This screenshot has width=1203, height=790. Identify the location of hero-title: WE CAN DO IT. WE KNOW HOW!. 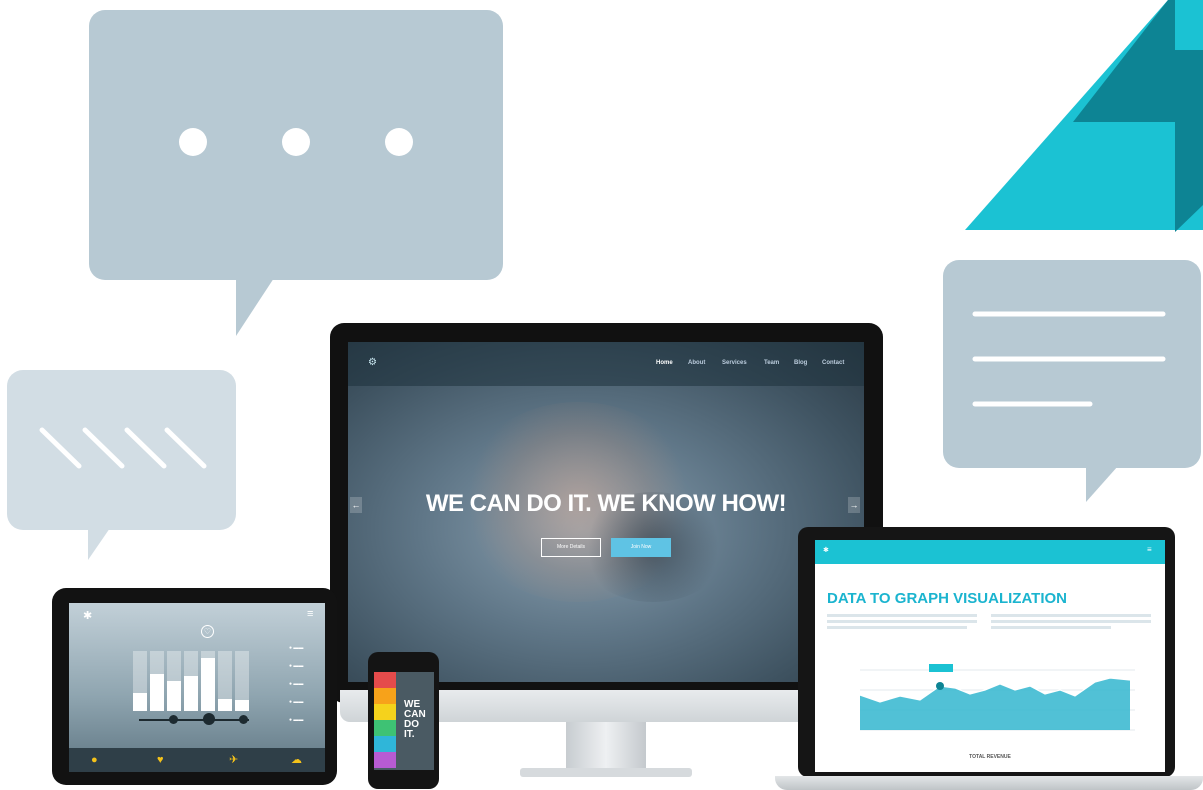
(606, 503).